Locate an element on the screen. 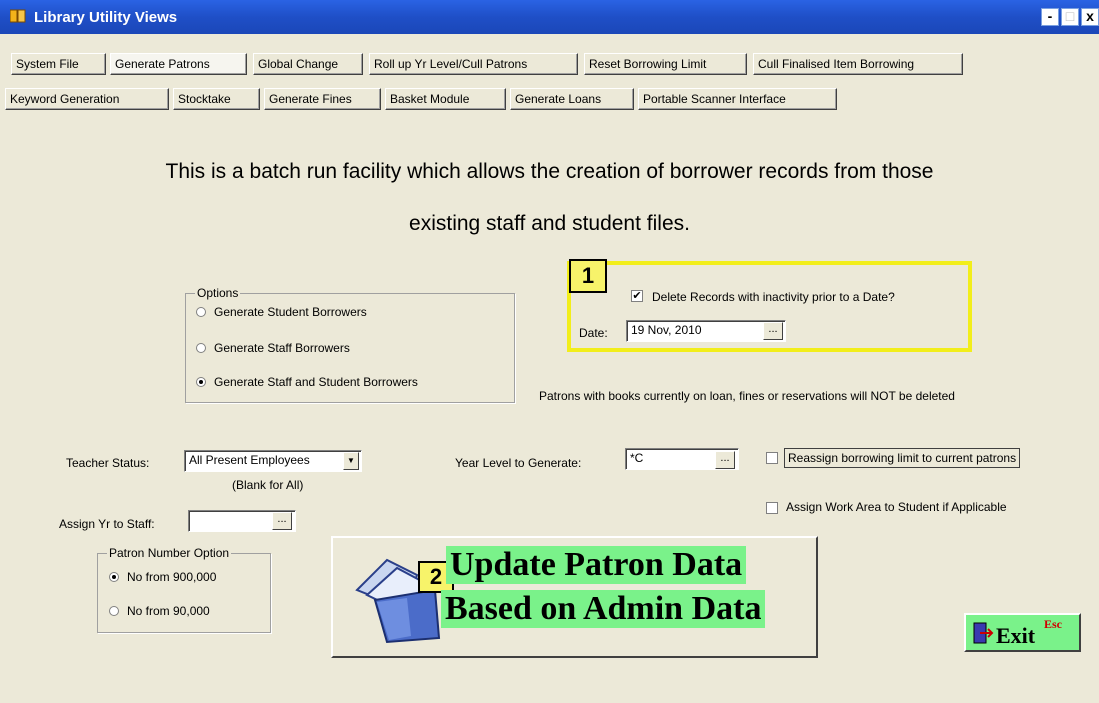 Image resolution: width=1099 pixels, height=703 pixels. update-button-line-1: Update Patron Data is located at coordinates (596, 565).